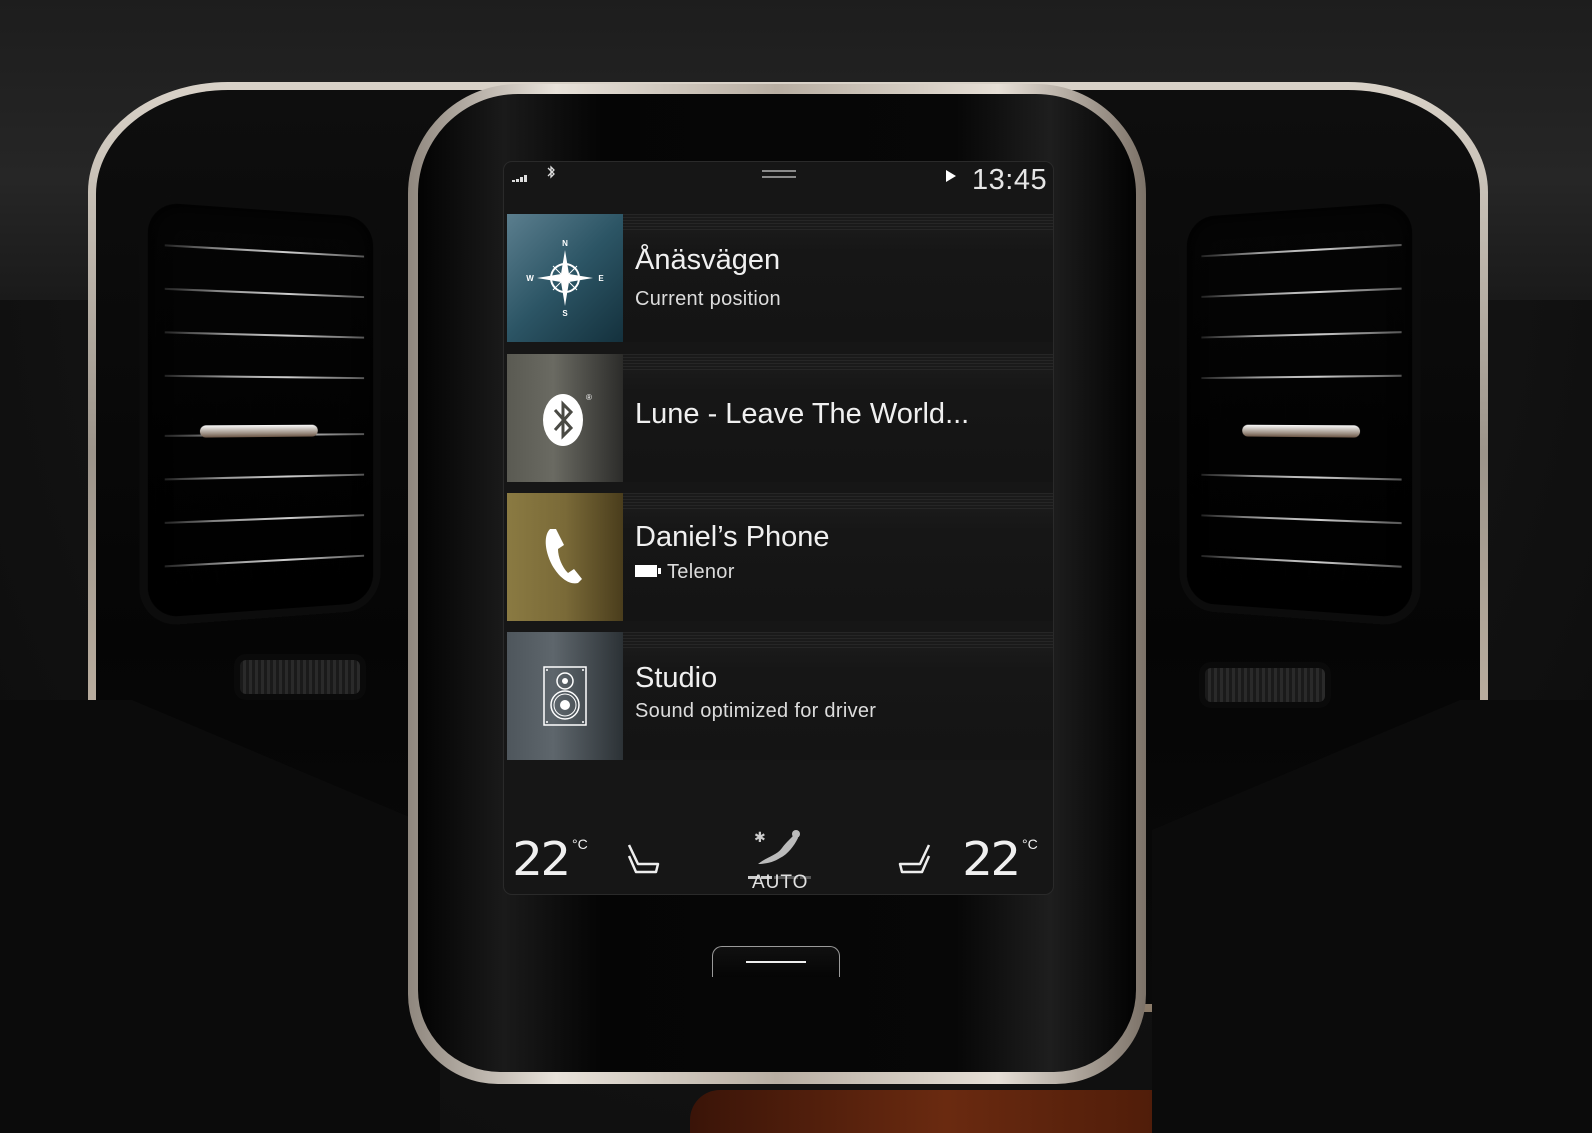 This screenshot has height=1133, width=1592. I want to click on compass-east-label: E, so click(601, 278).